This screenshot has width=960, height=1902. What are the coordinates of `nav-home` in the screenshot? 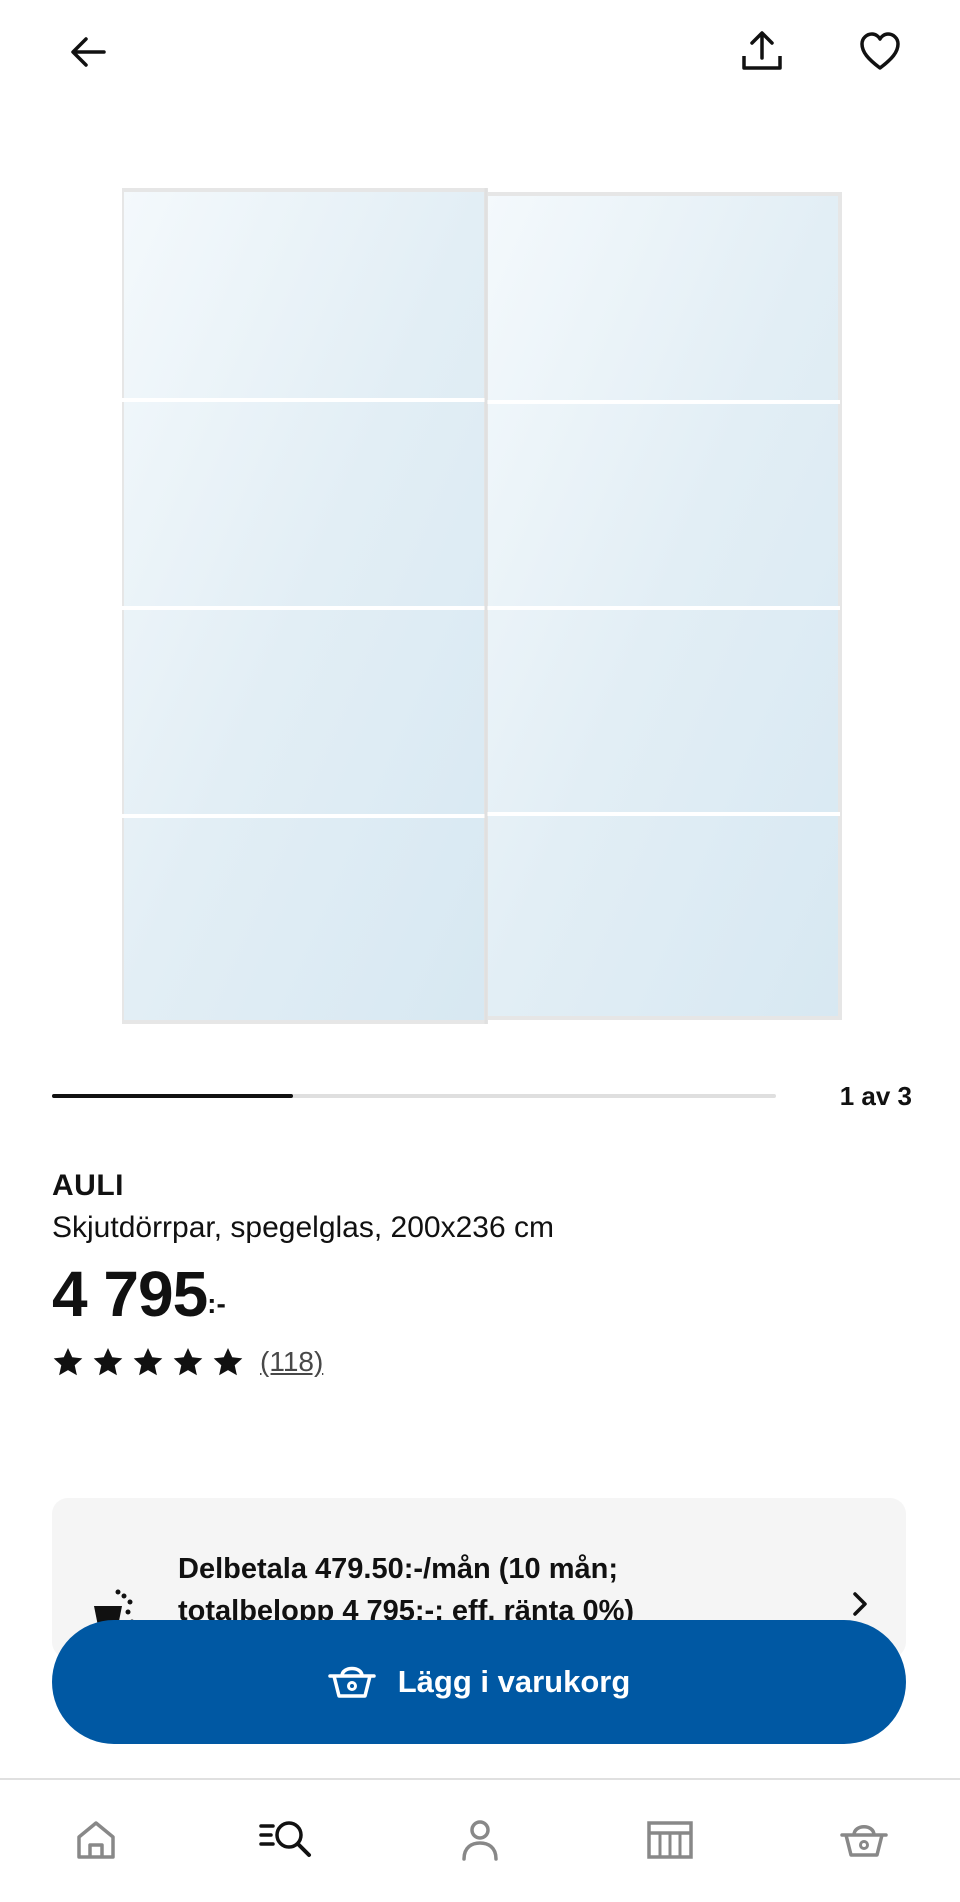 It's located at (96, 1840).